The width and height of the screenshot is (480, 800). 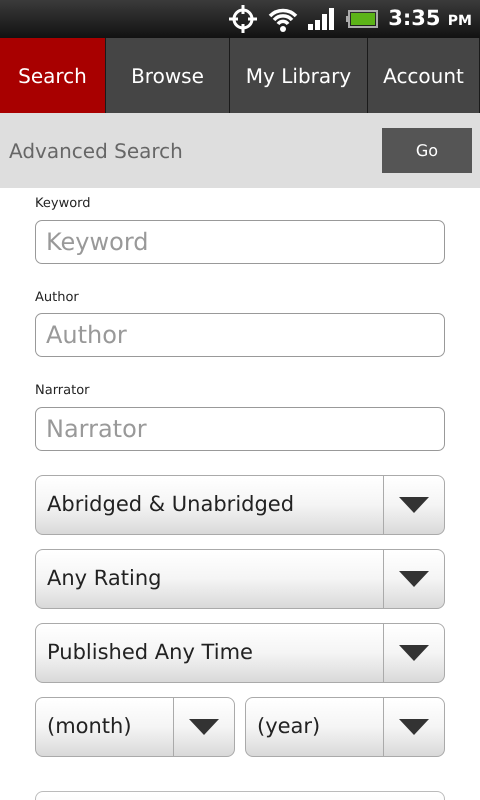 I want to click on battery-icon, so click(x=362, y=19).